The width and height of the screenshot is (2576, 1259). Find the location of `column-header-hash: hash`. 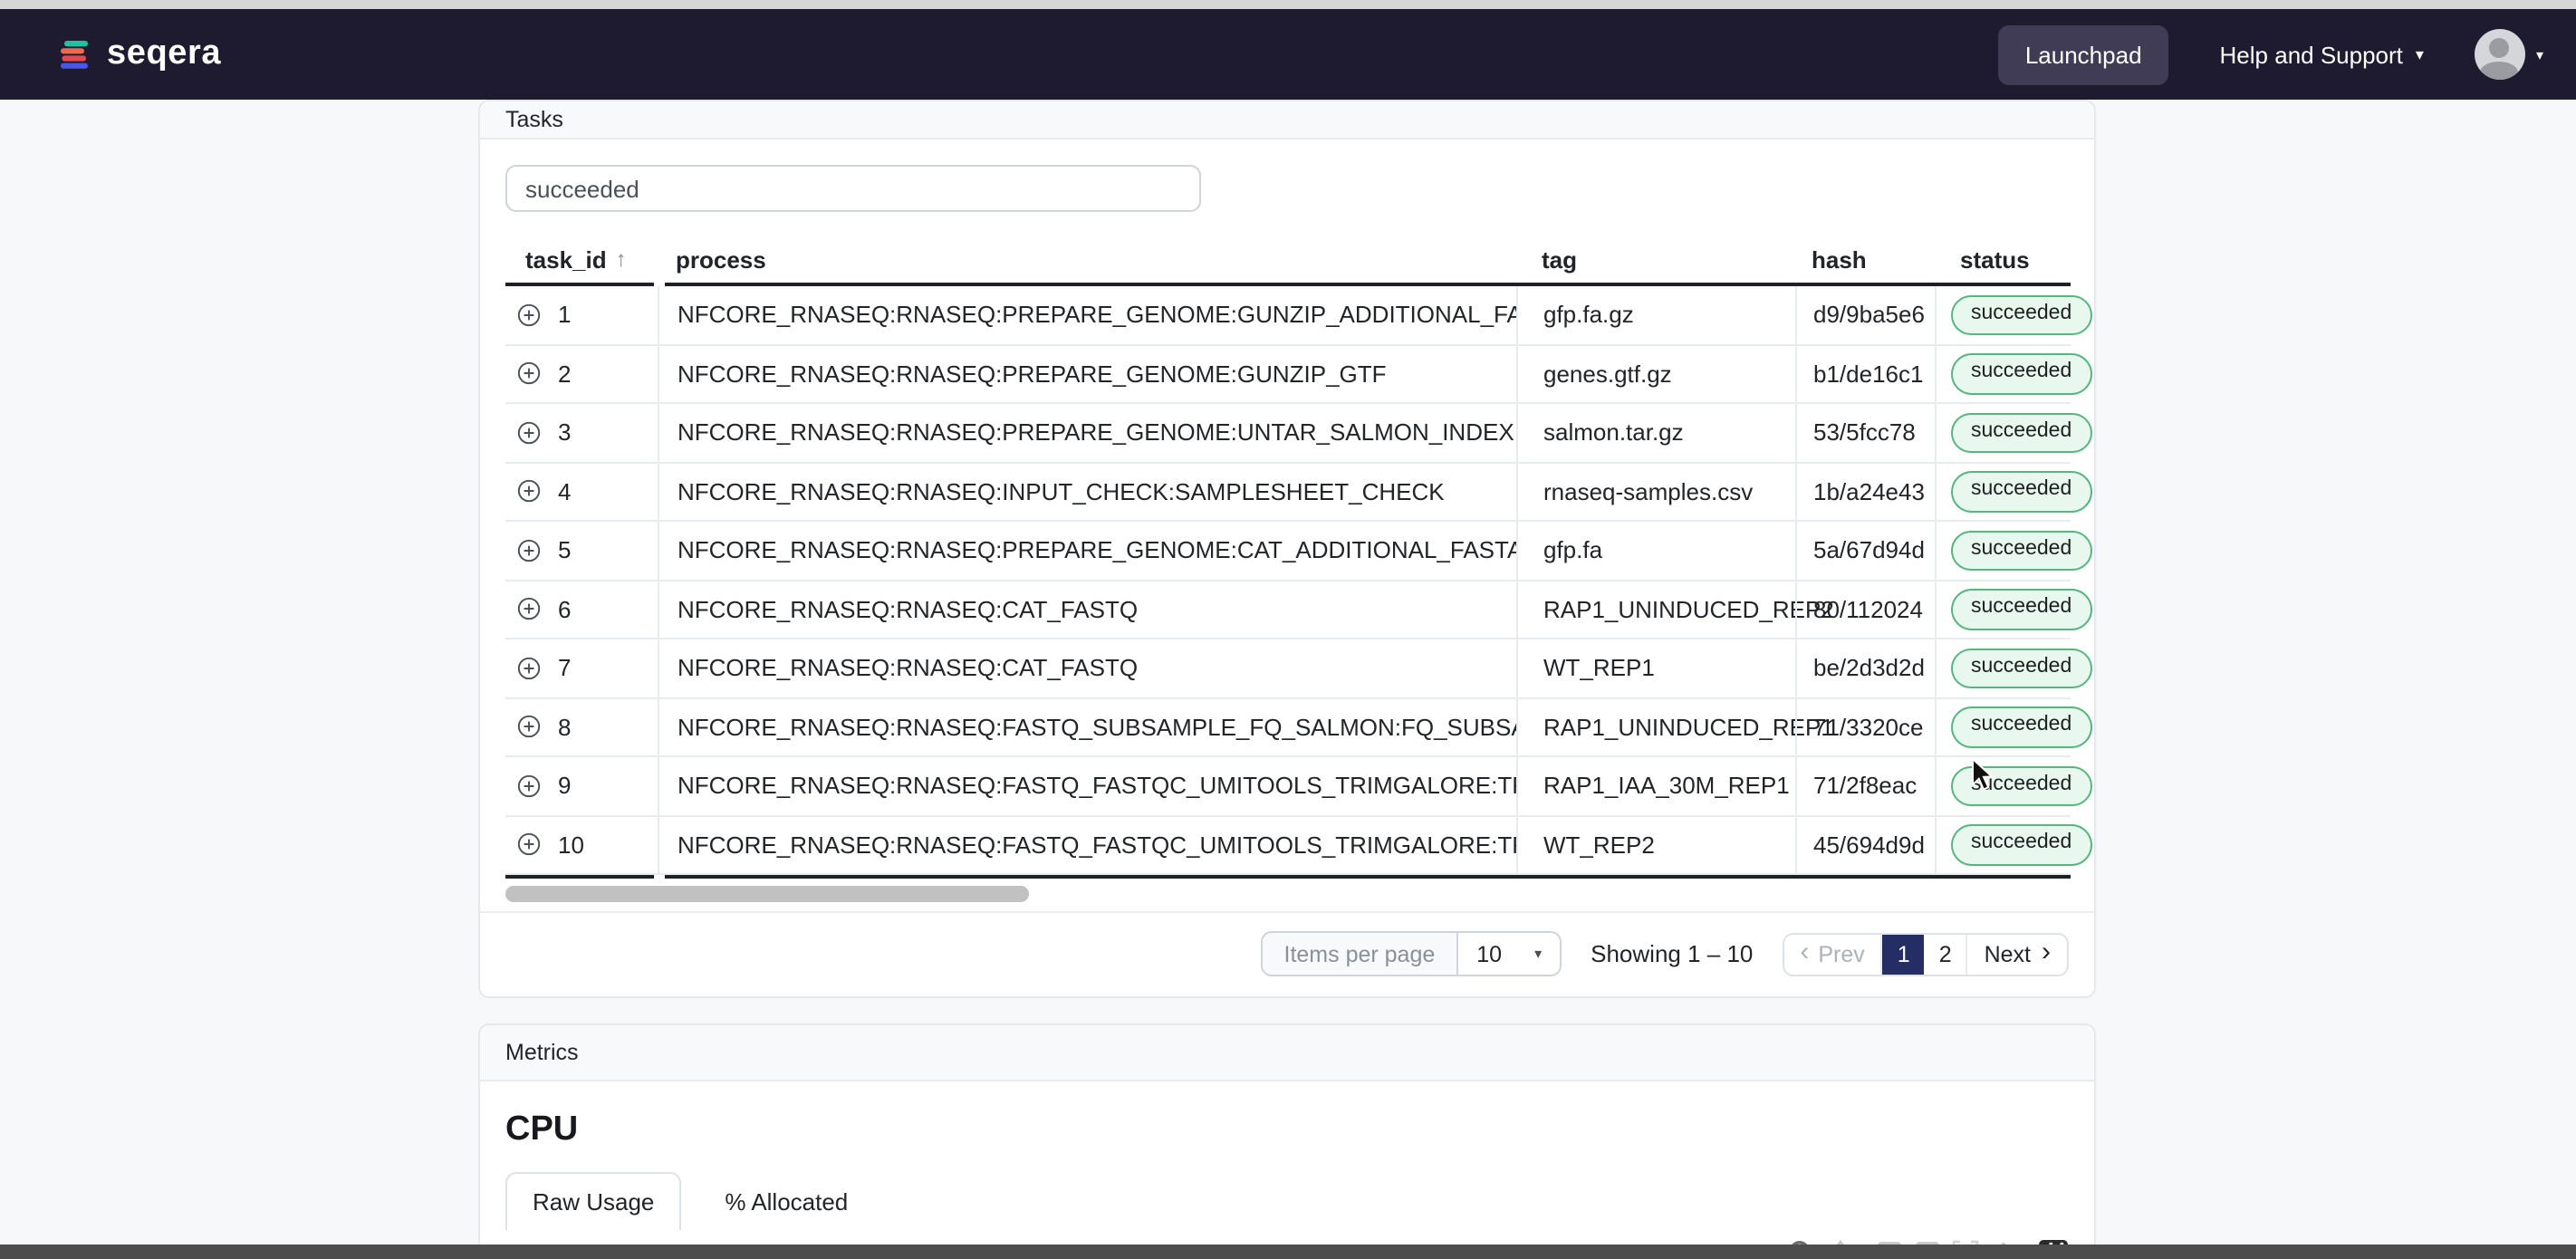

column-header-hash: hash is located at coordinates (1865, 259).